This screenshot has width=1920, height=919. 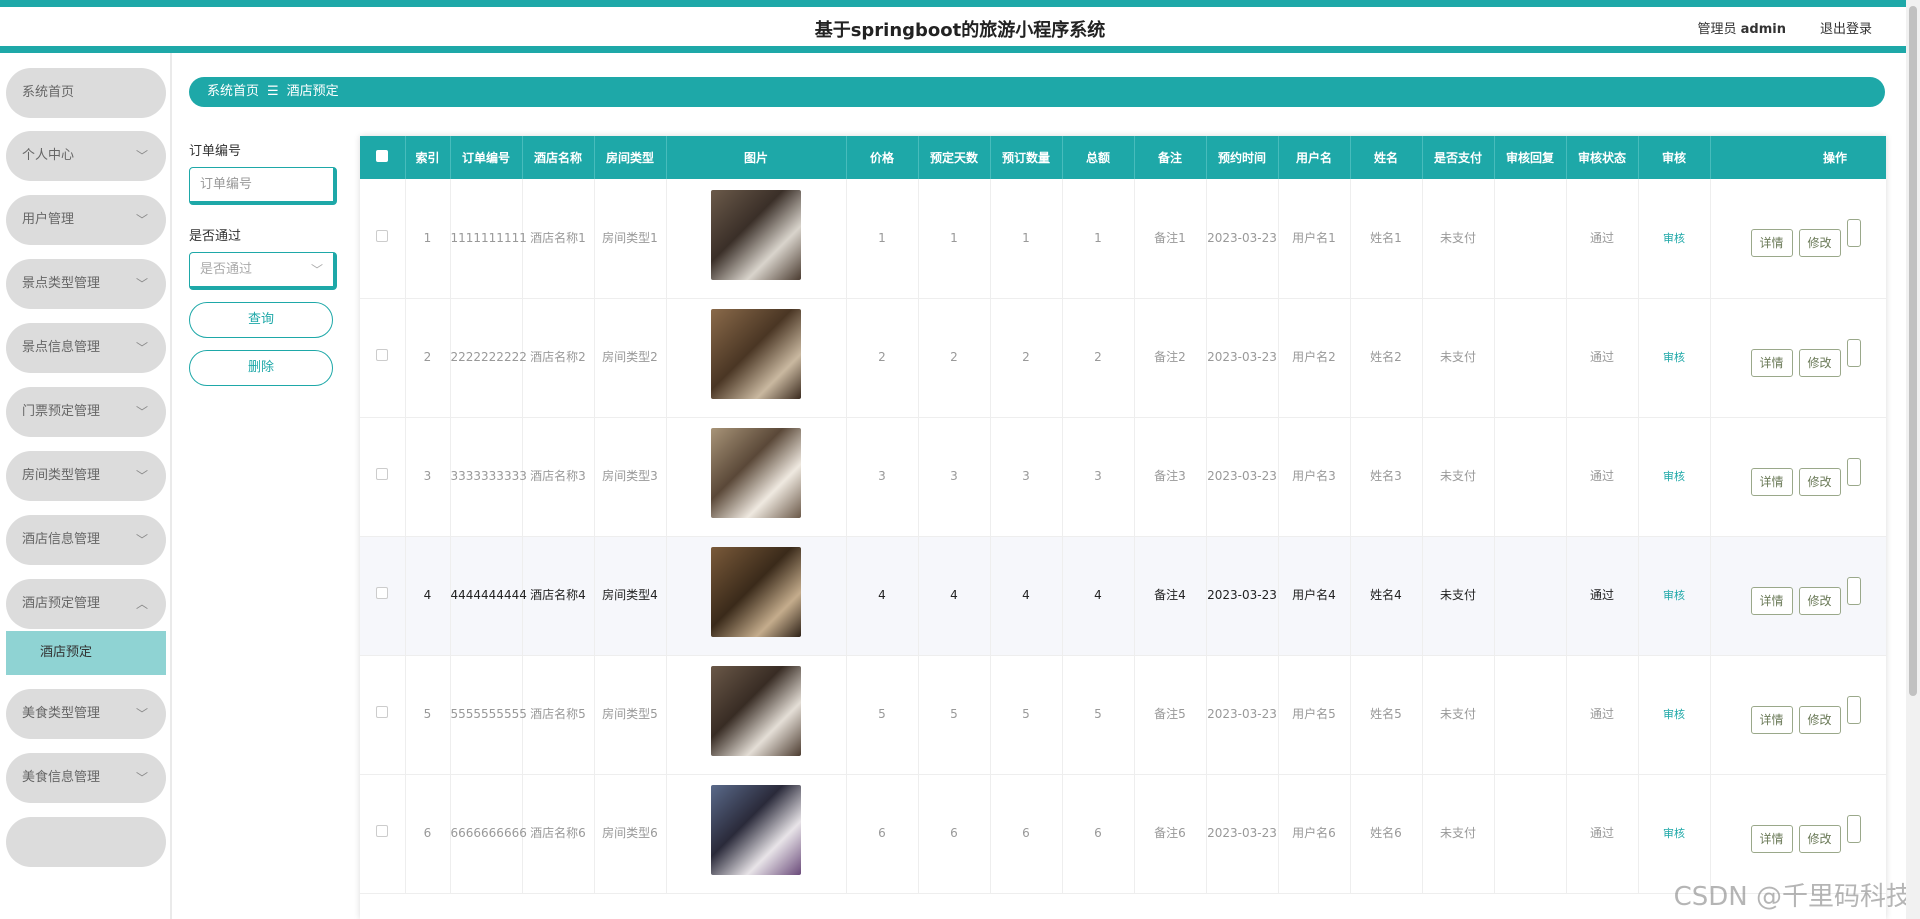 I want to click on sidebar-subitem-hotel-booking: 酒店预定, so click(x=86, y=653).